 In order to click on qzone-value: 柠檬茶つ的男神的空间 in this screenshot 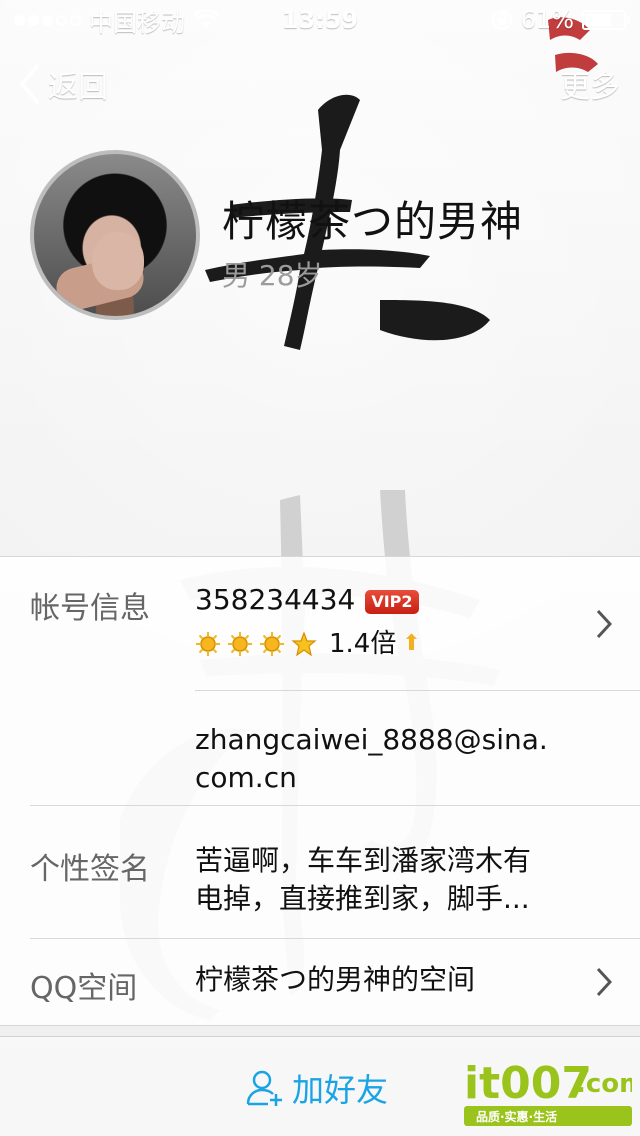, I will do `click(335, 979)`.